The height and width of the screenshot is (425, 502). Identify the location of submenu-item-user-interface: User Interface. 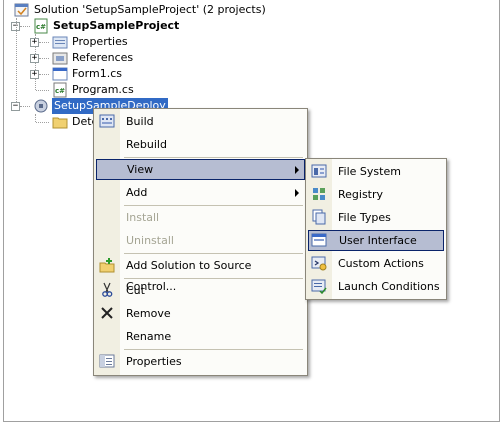
(376, 240).